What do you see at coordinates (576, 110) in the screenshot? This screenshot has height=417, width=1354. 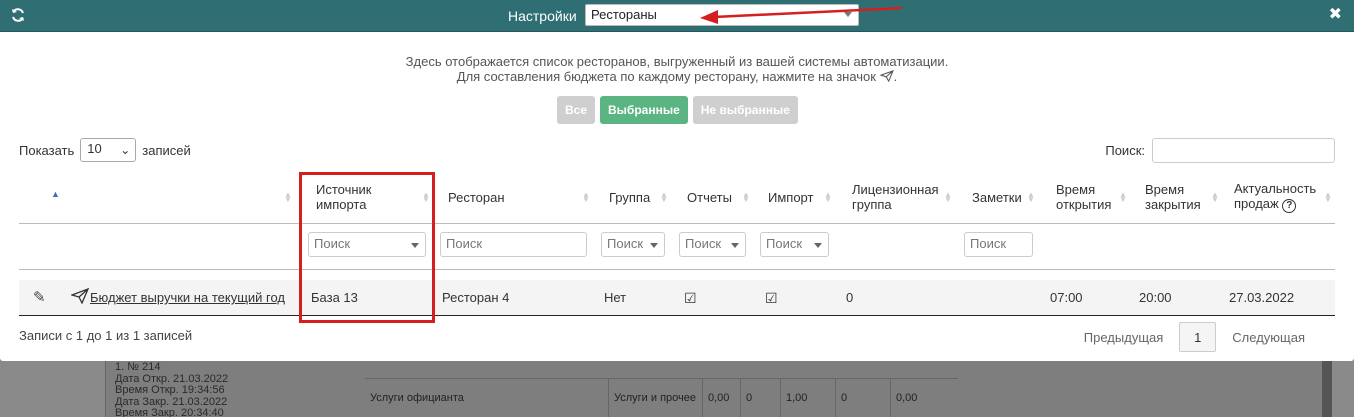 I see `filter-all-button: Все` at bounding box center [576, 110].